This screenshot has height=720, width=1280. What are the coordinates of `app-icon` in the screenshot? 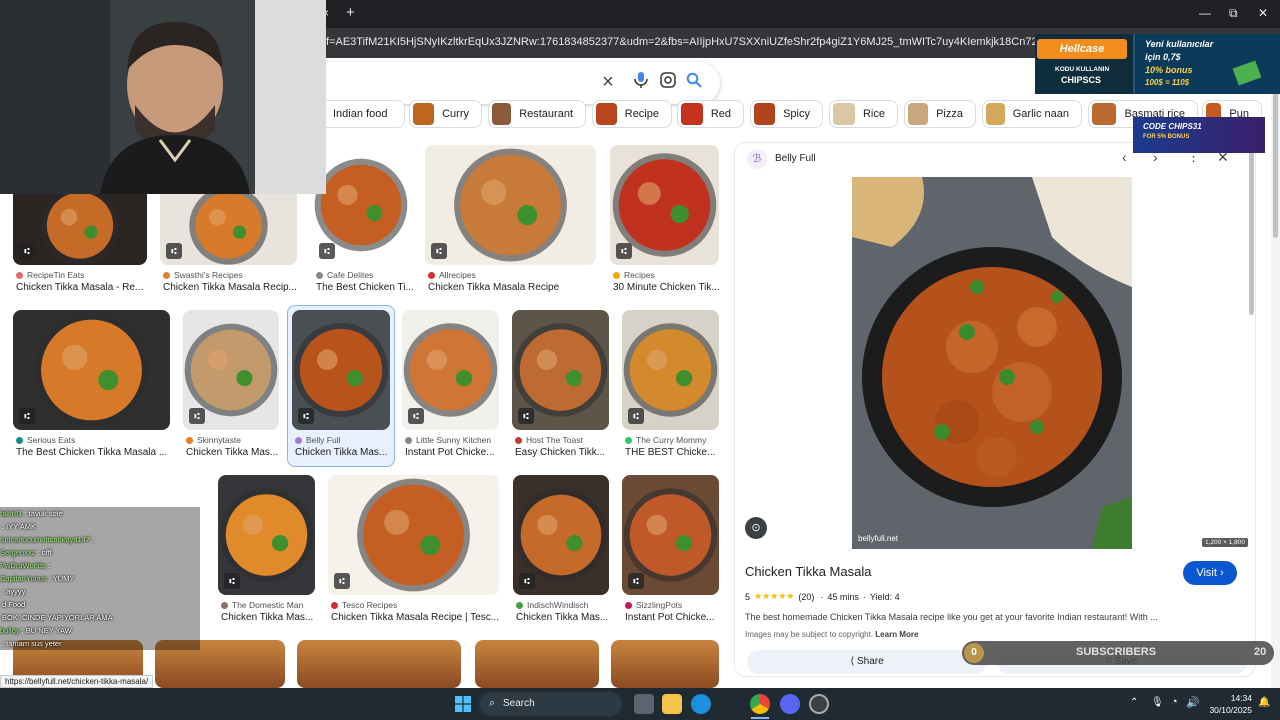 It's located at (819, 704).